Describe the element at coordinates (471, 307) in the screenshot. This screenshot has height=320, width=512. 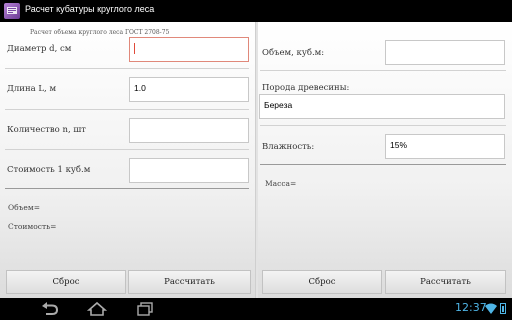
I see `status-clock: 12:37` at that location.